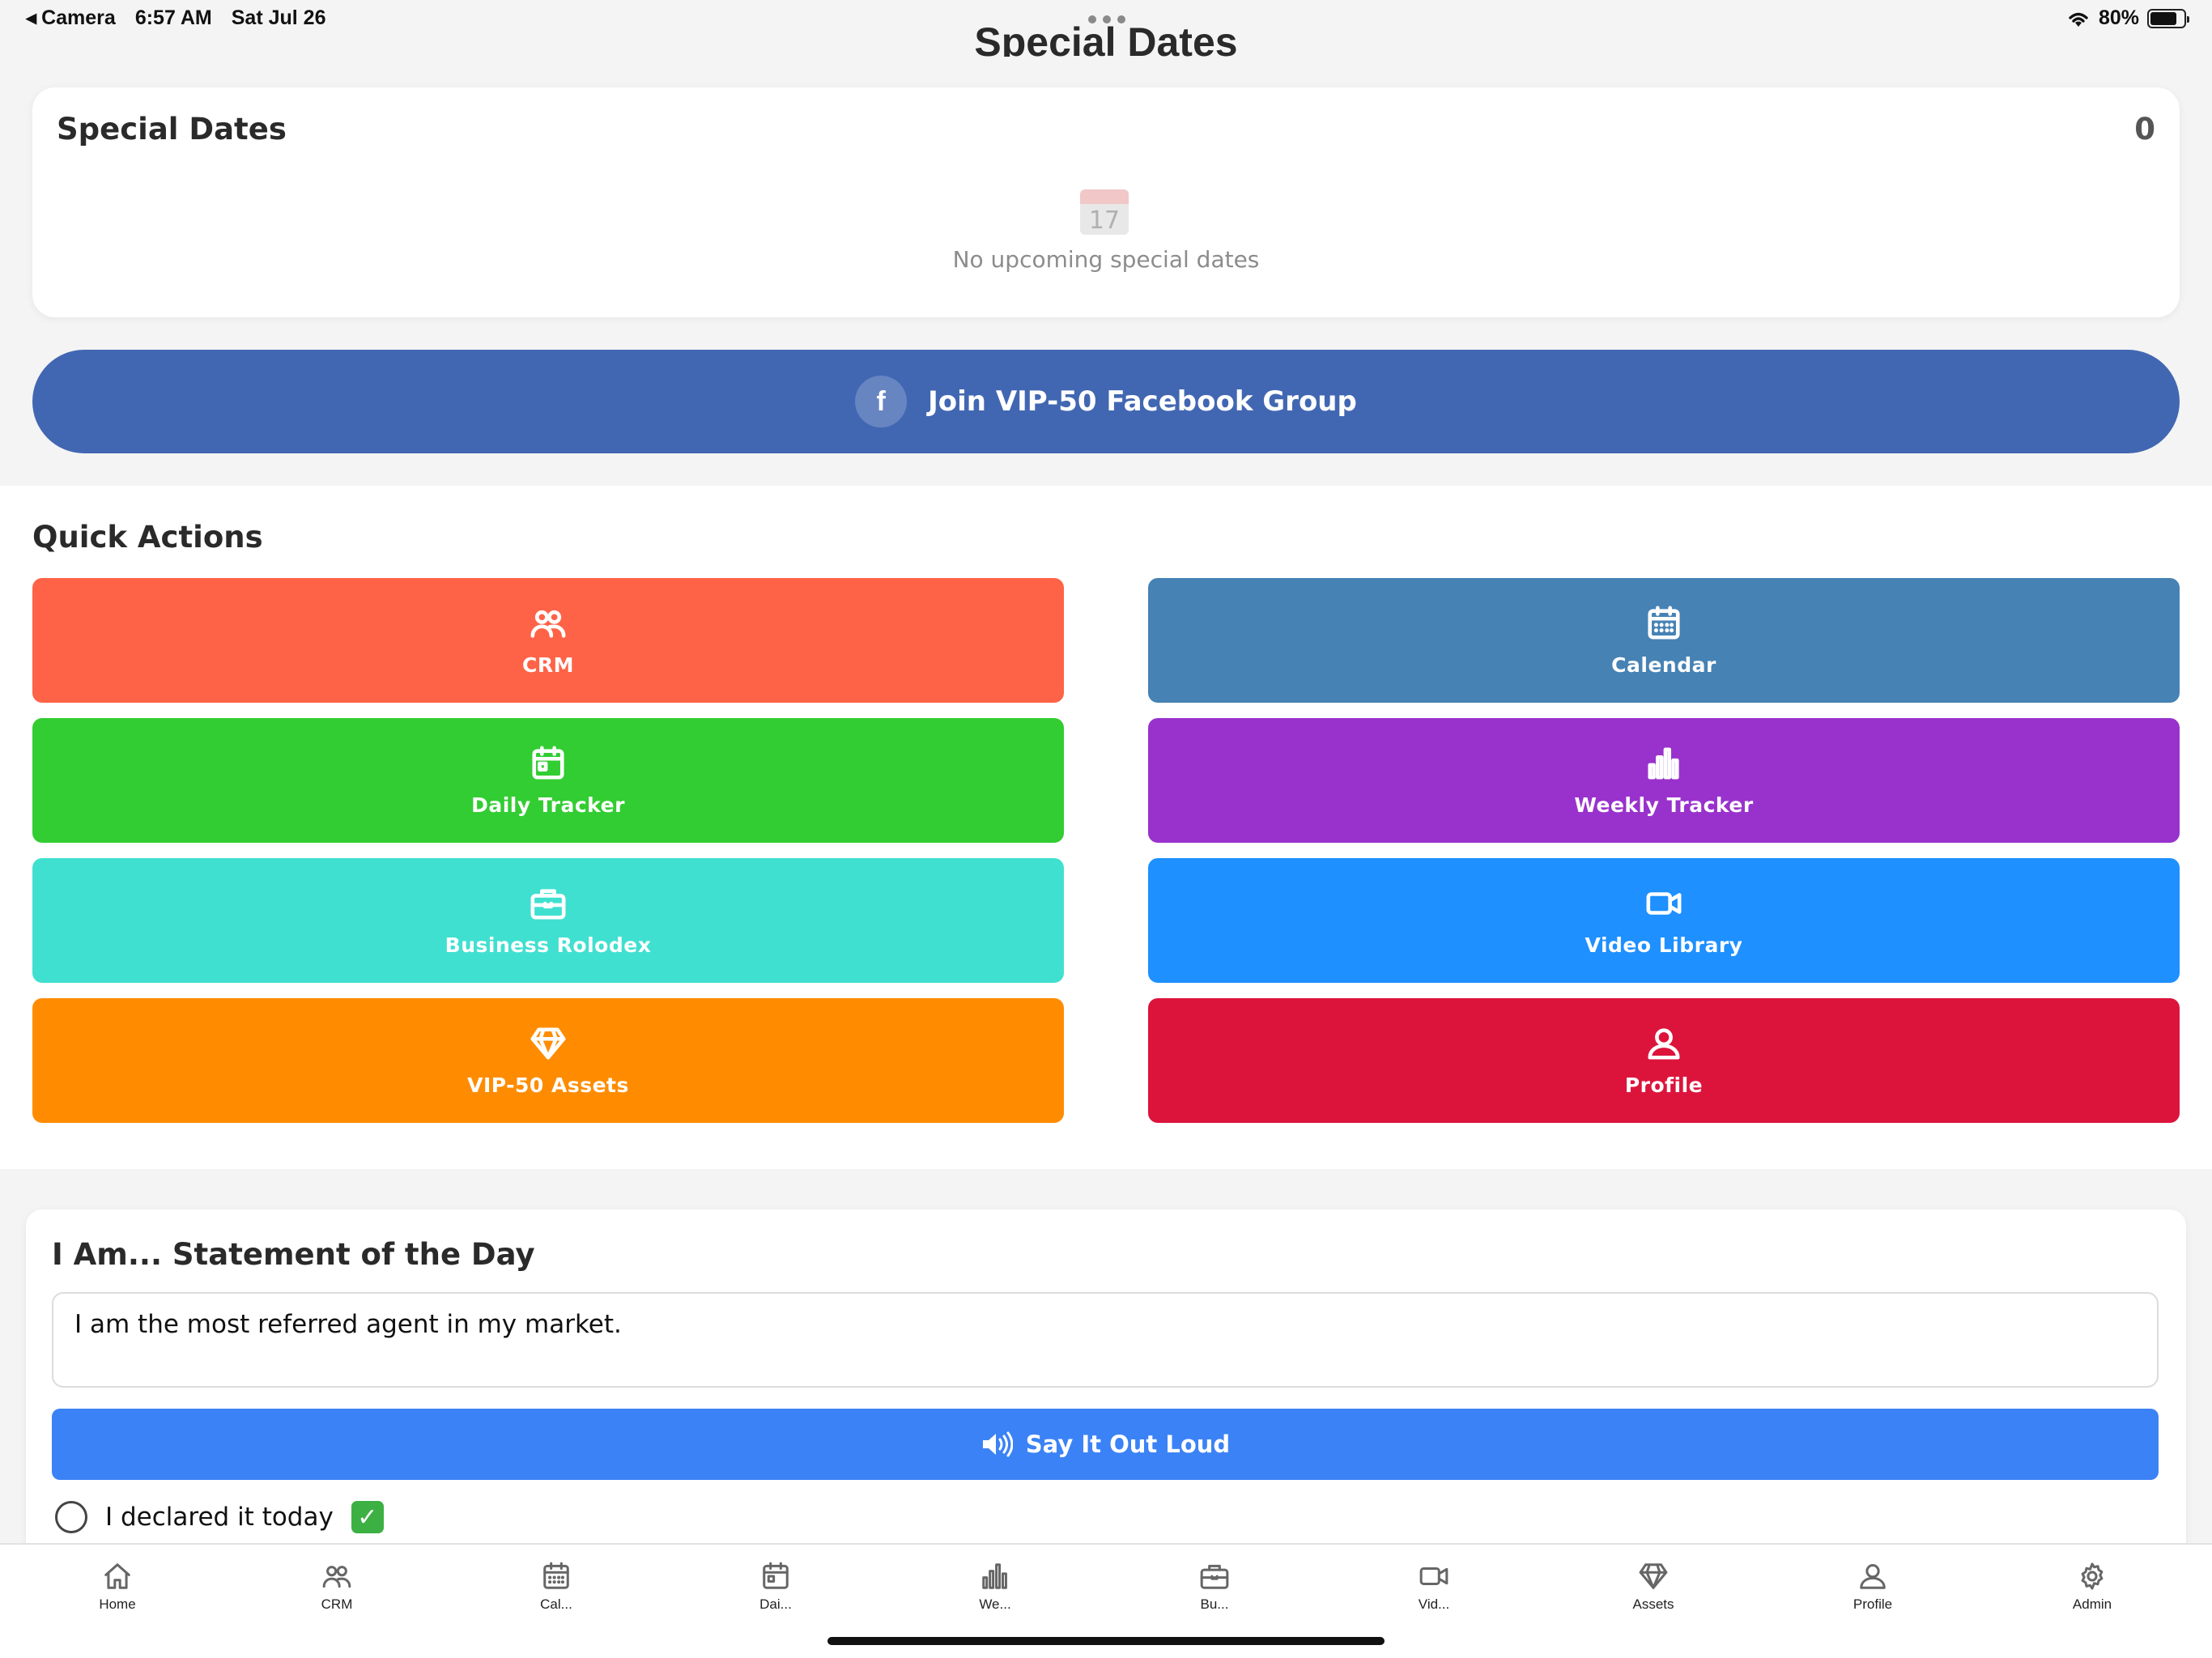 This screenshot has width=2212, height=1658. I want to click on quick-action-business-rolodex: Business Rolodex, so click(548, 920).